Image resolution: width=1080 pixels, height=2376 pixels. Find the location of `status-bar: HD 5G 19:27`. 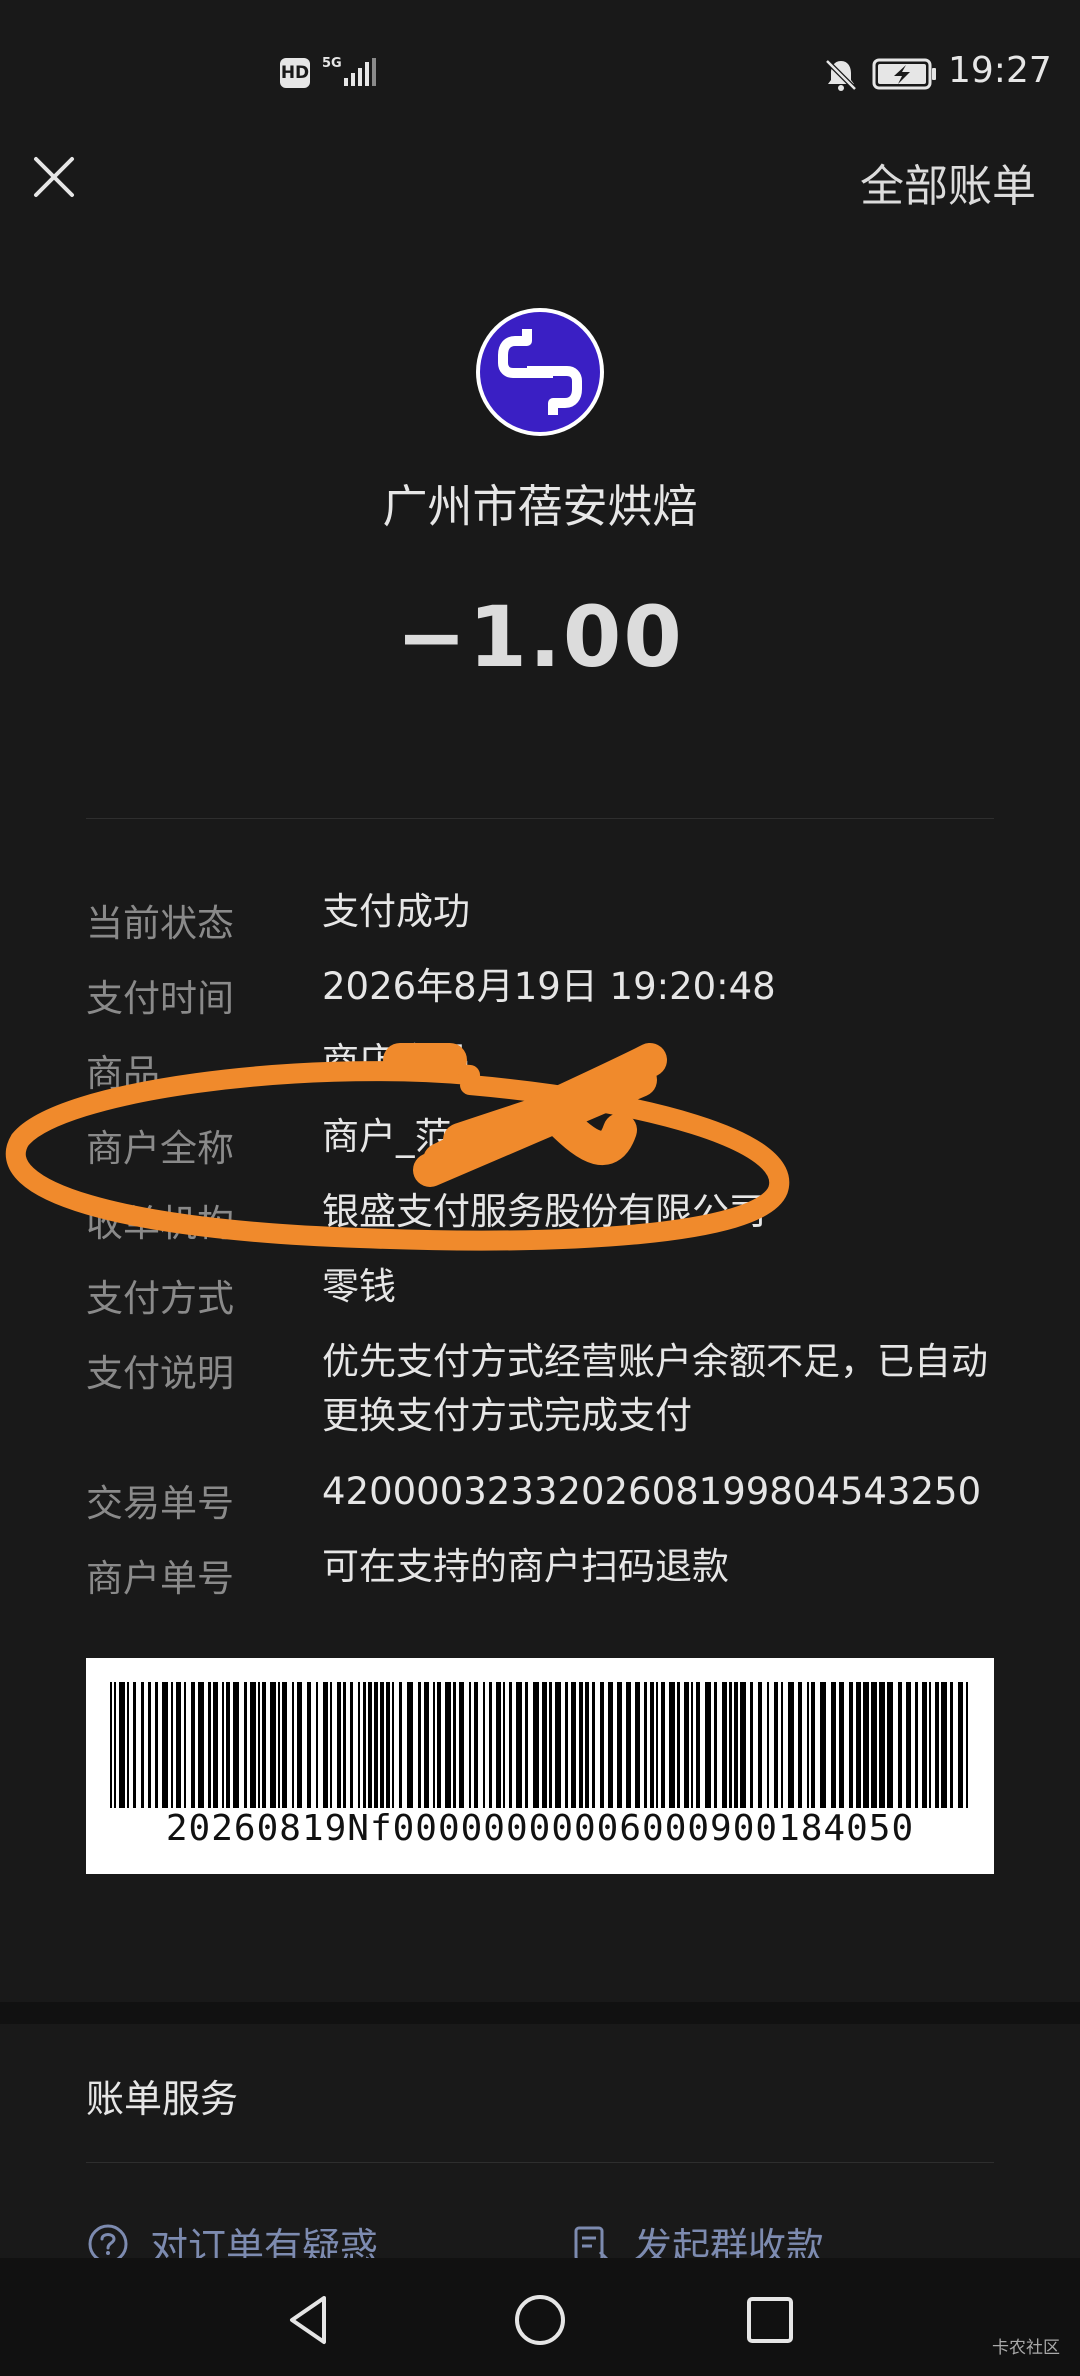

status-bar: HD 5G 19:27 is located at coordinates (540, 75).